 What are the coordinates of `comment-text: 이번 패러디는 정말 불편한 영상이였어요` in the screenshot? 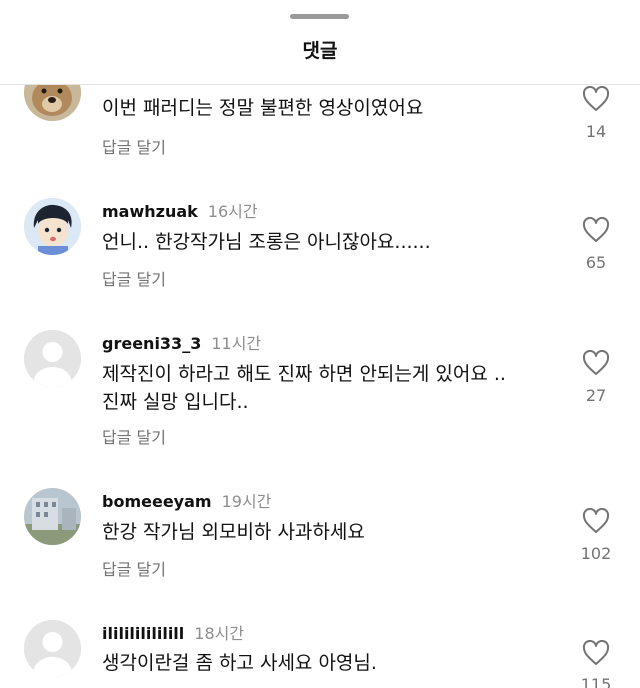 It's located at (263, 108).